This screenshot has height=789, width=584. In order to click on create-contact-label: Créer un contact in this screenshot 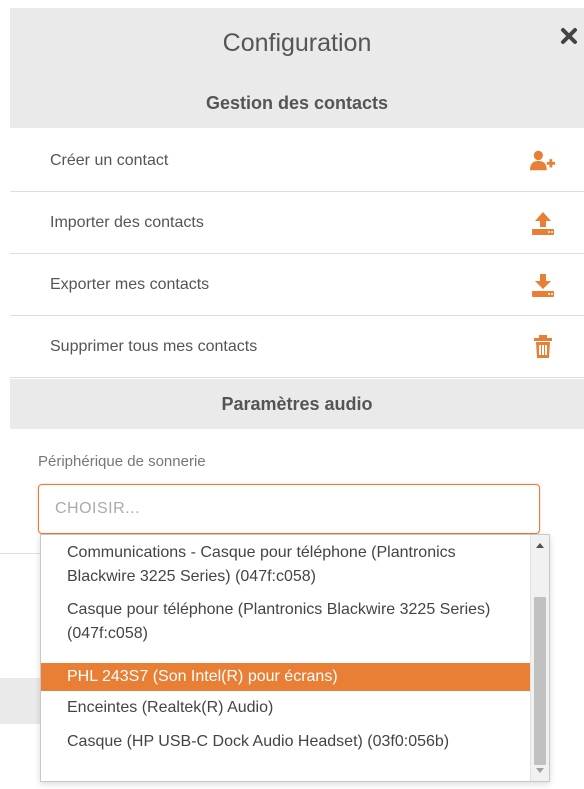, I will do `click(109, 160)`.